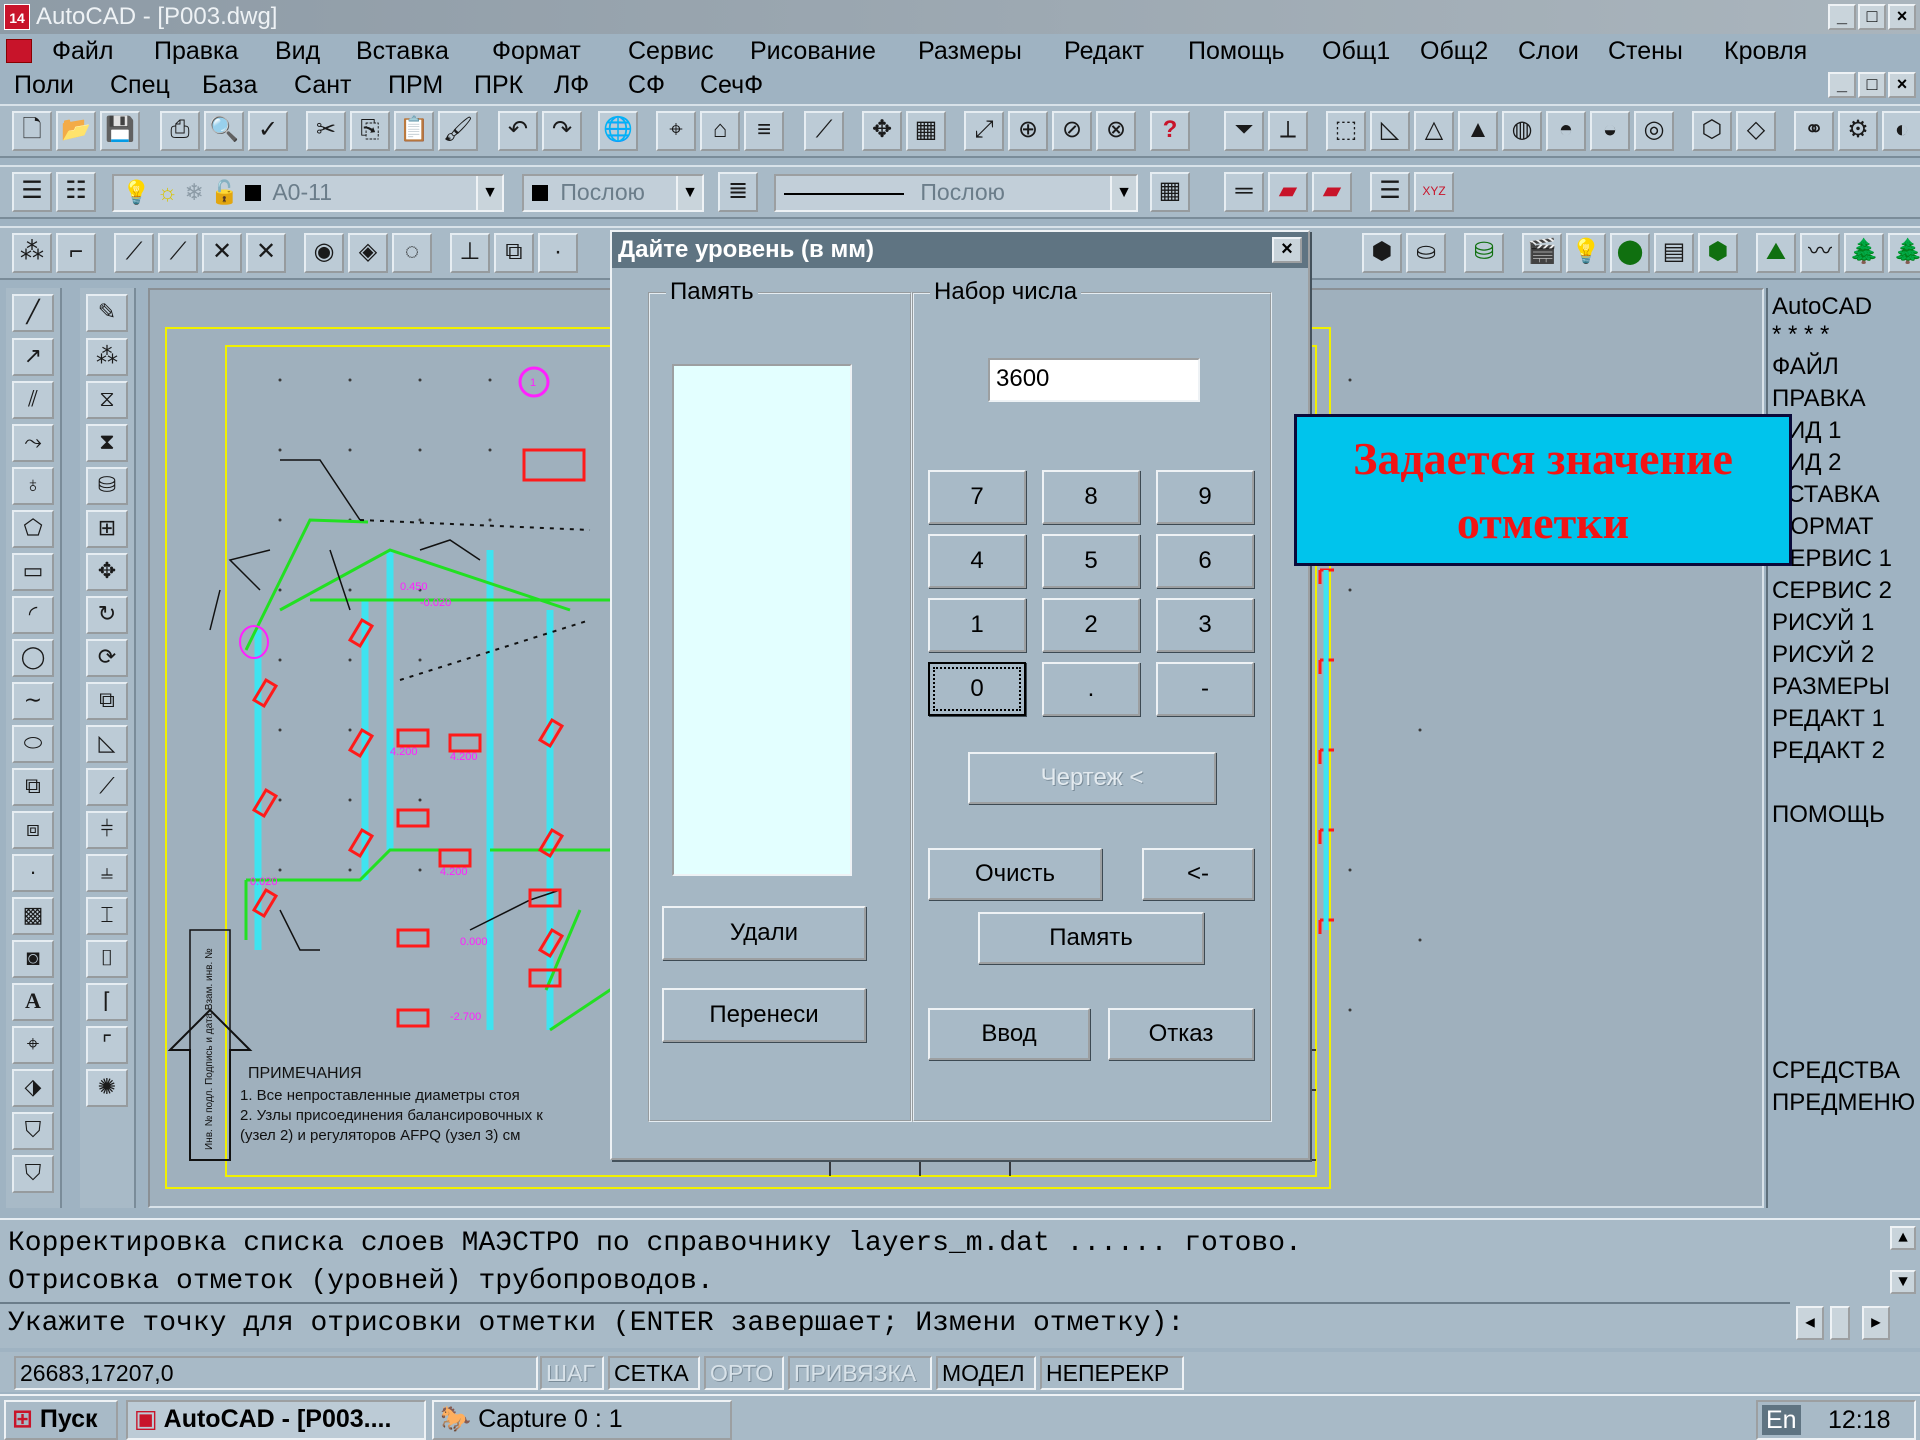 The image size is (1920, 1440). Describe the element at coordinates (107, 1045) in the screenshot. I see `fillet-icon: ⌜` at that location.